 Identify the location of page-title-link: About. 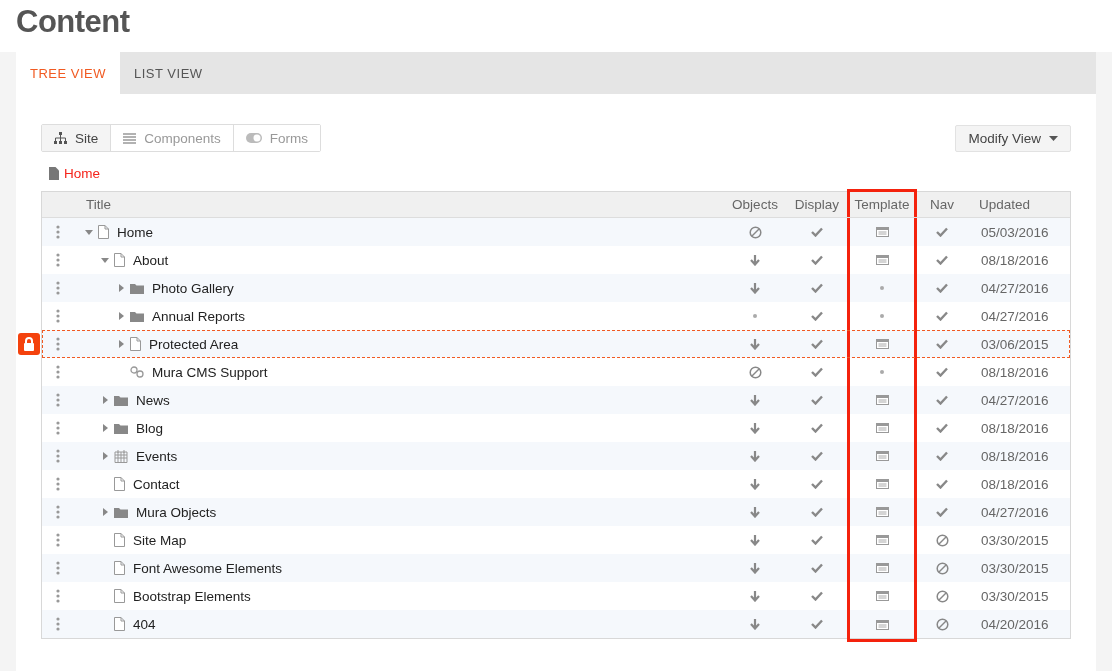
(151, 260).